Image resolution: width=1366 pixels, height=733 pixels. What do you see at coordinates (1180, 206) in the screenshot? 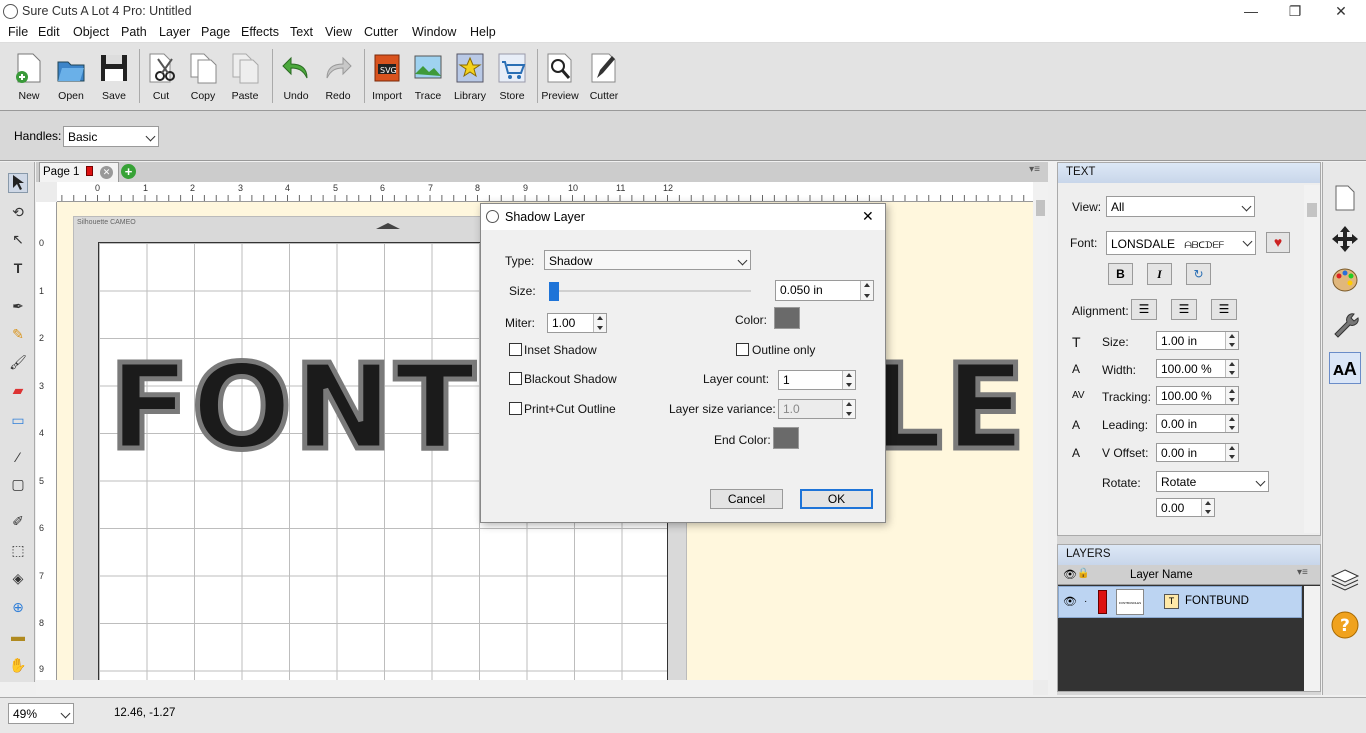
I see `view-select: All` at bounding box center [1180, 206].